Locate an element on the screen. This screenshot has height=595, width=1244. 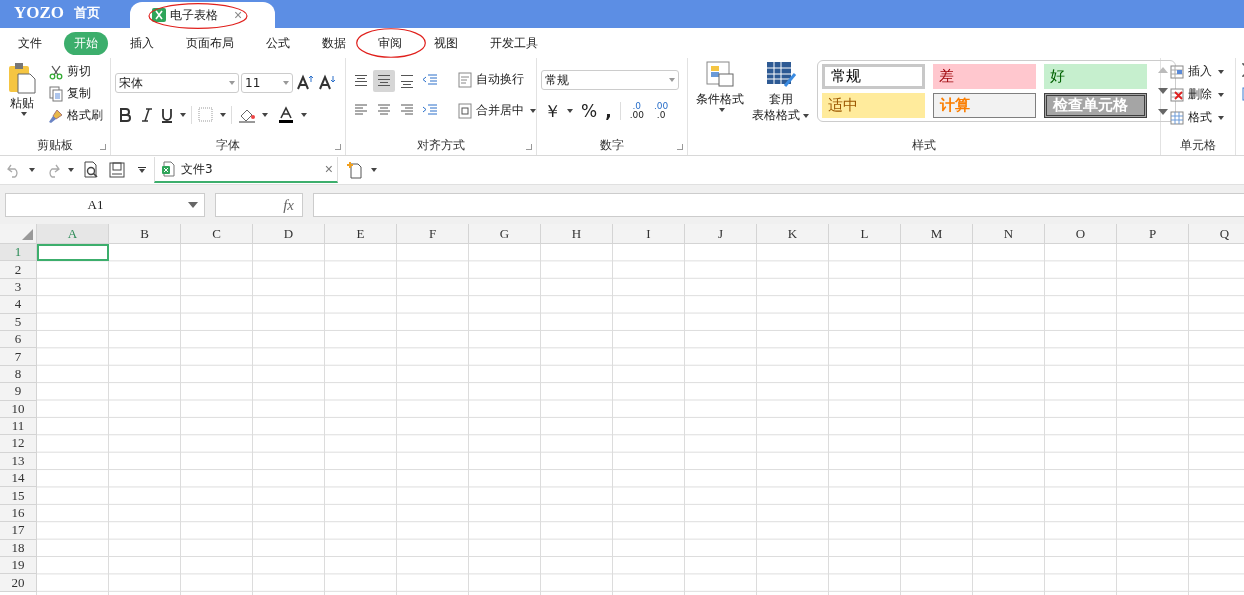
menu-tab: 开发工具 is located at coordinates (514, 43).